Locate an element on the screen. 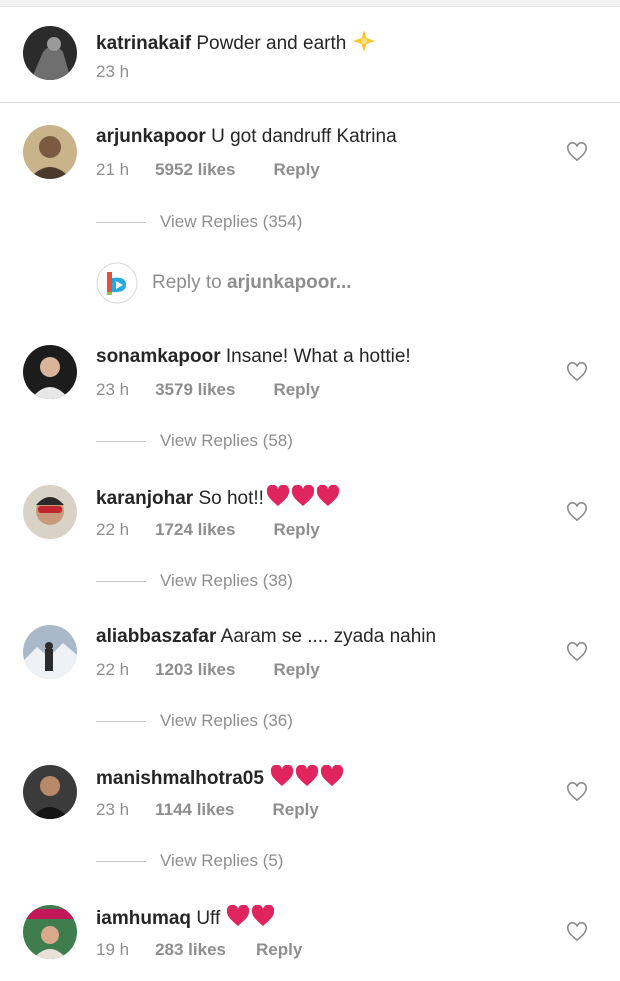 The image size is (620, 981). comment-time: 19 h is located at coordinates (113, 949).